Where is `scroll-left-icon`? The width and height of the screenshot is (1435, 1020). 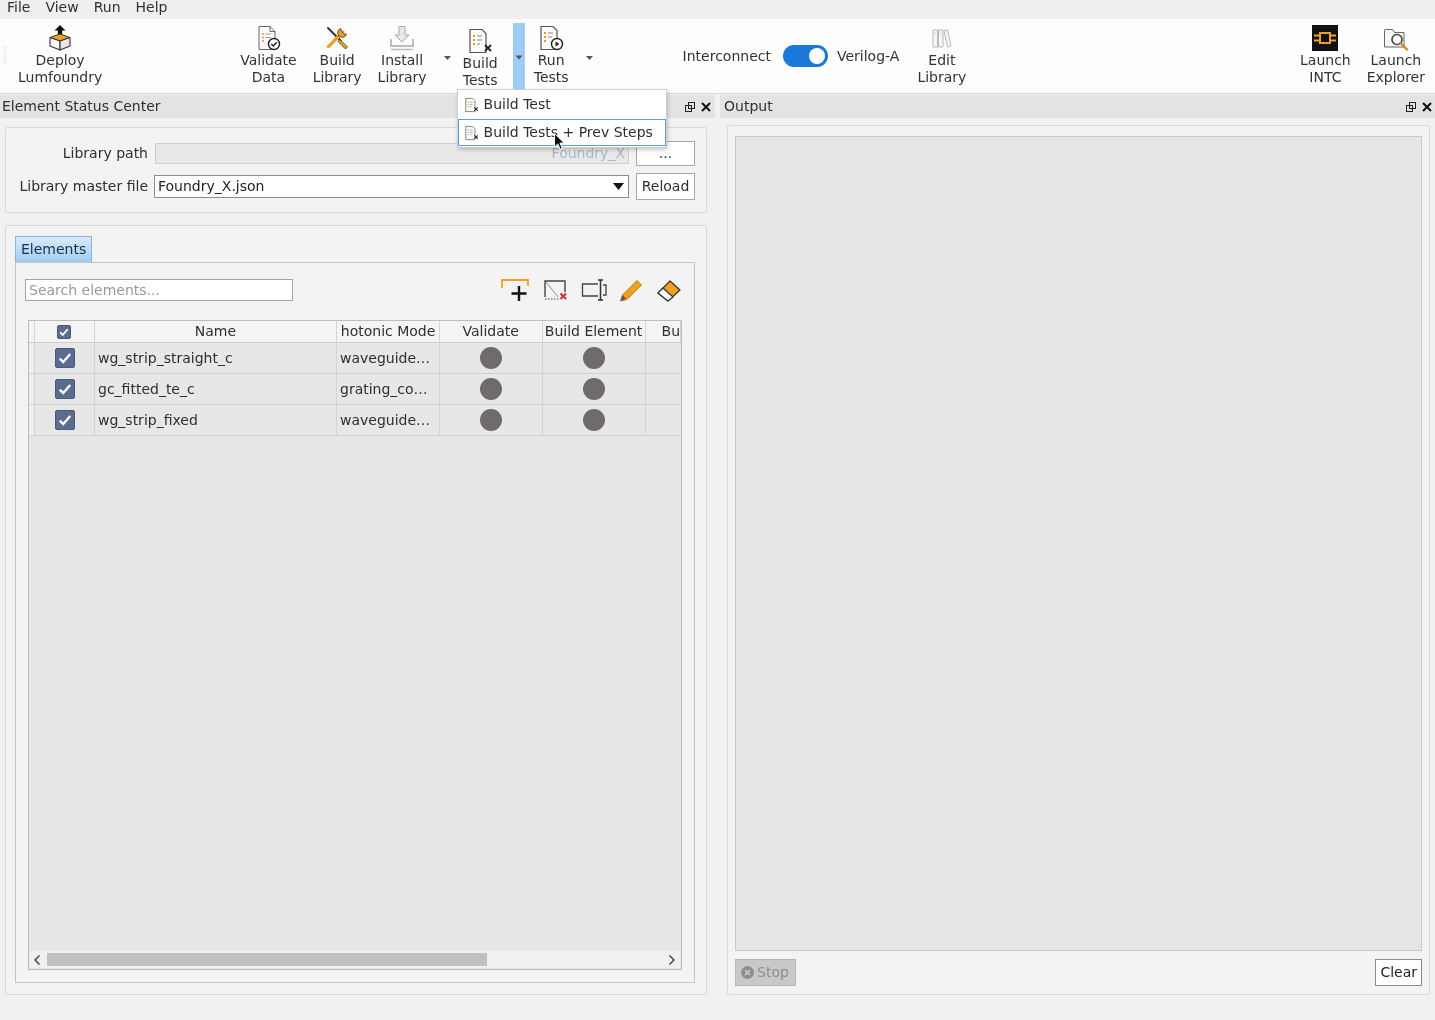
scroll-left-icon is located at coordinates (37, 959).